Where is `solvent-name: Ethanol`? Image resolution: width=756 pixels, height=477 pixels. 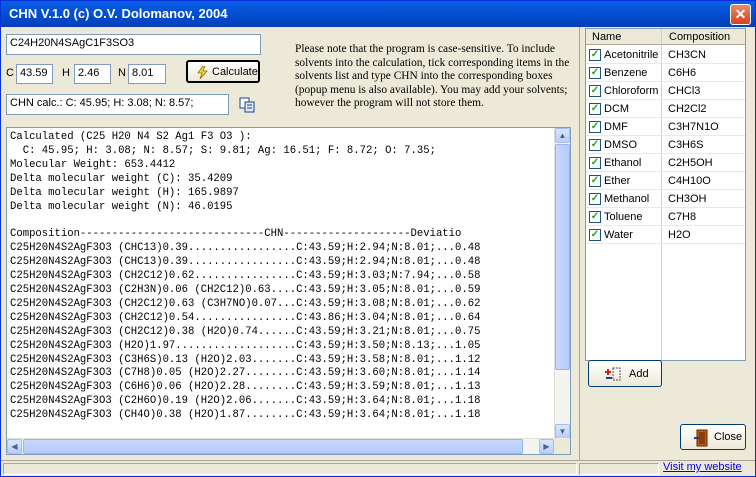
solvent-name: Ethanol is located at coordinates (623, 163).